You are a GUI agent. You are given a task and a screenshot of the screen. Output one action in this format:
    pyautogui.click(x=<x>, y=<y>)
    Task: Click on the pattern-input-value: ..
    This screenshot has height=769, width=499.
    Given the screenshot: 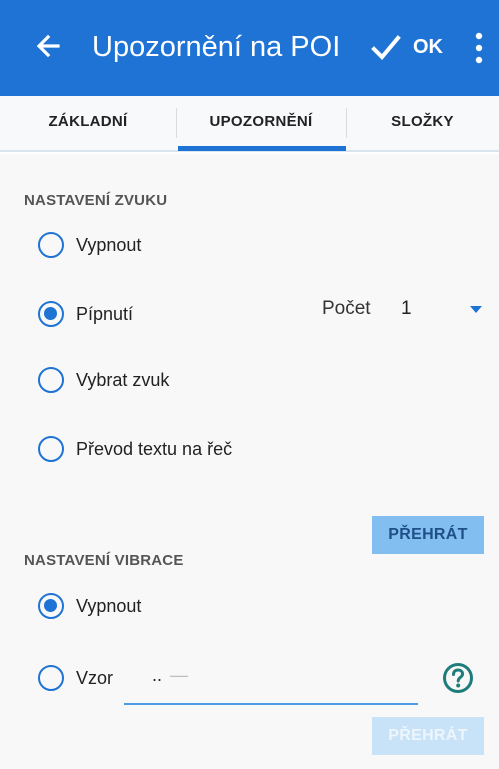 What is the action you would take?
    pyautogui.click(x=157, y=675)
    